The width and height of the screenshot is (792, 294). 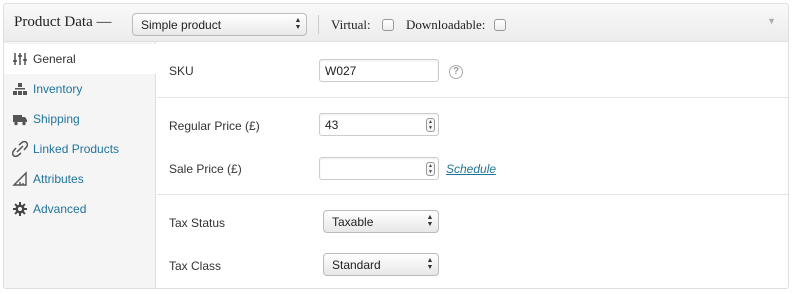 What do you see at coordinates (381, 221) in the screenshot?
I see `tax-status-select: Taxable ▲ ▼` at bounding box center [381, 221].